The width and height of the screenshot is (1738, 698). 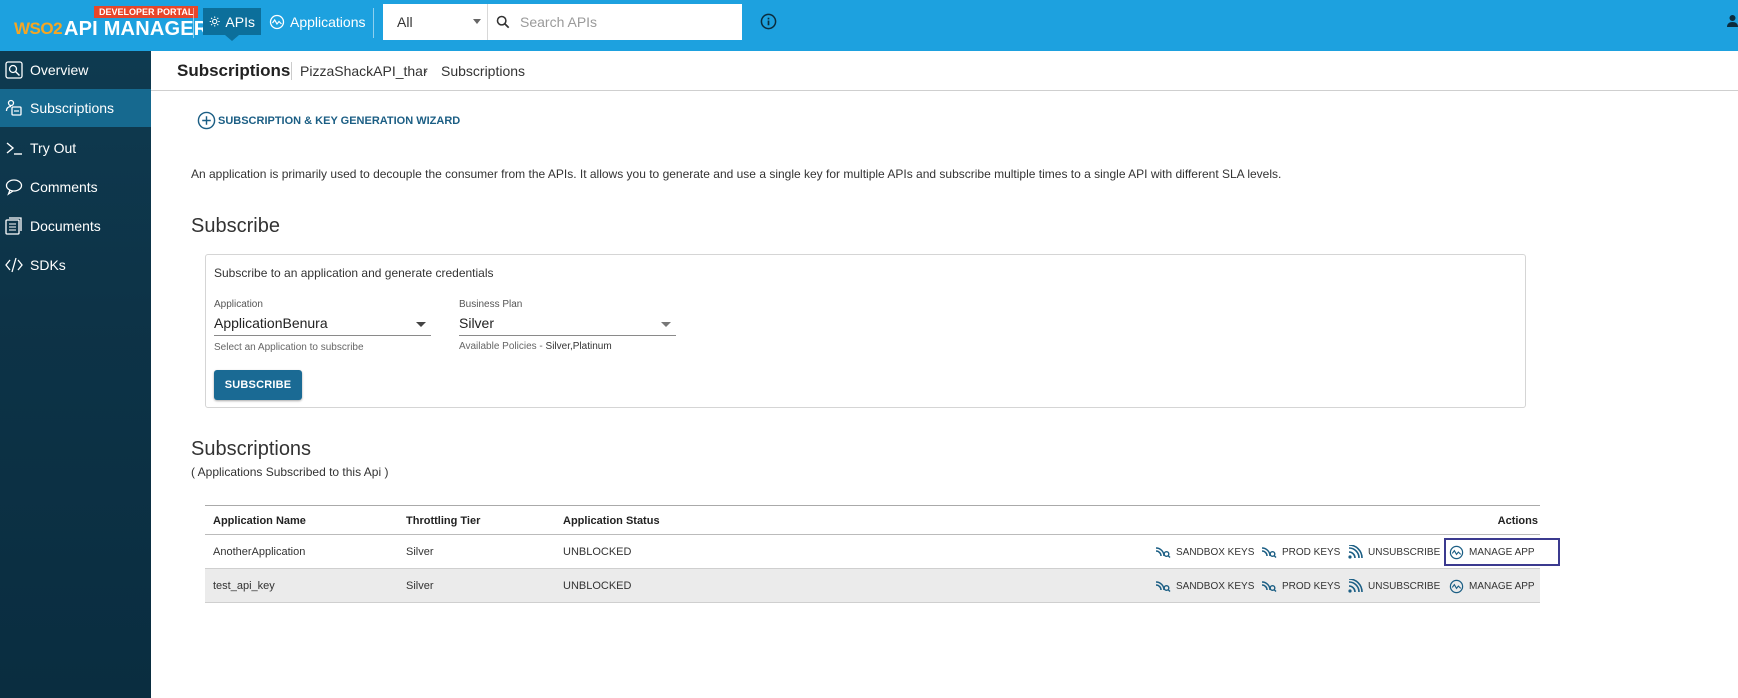 What do you see at coordinates (146, 12) in the screenshot?
I see `developer-portal-badge: DEVELOPER PORTAL` at bounding box center [146, 12].